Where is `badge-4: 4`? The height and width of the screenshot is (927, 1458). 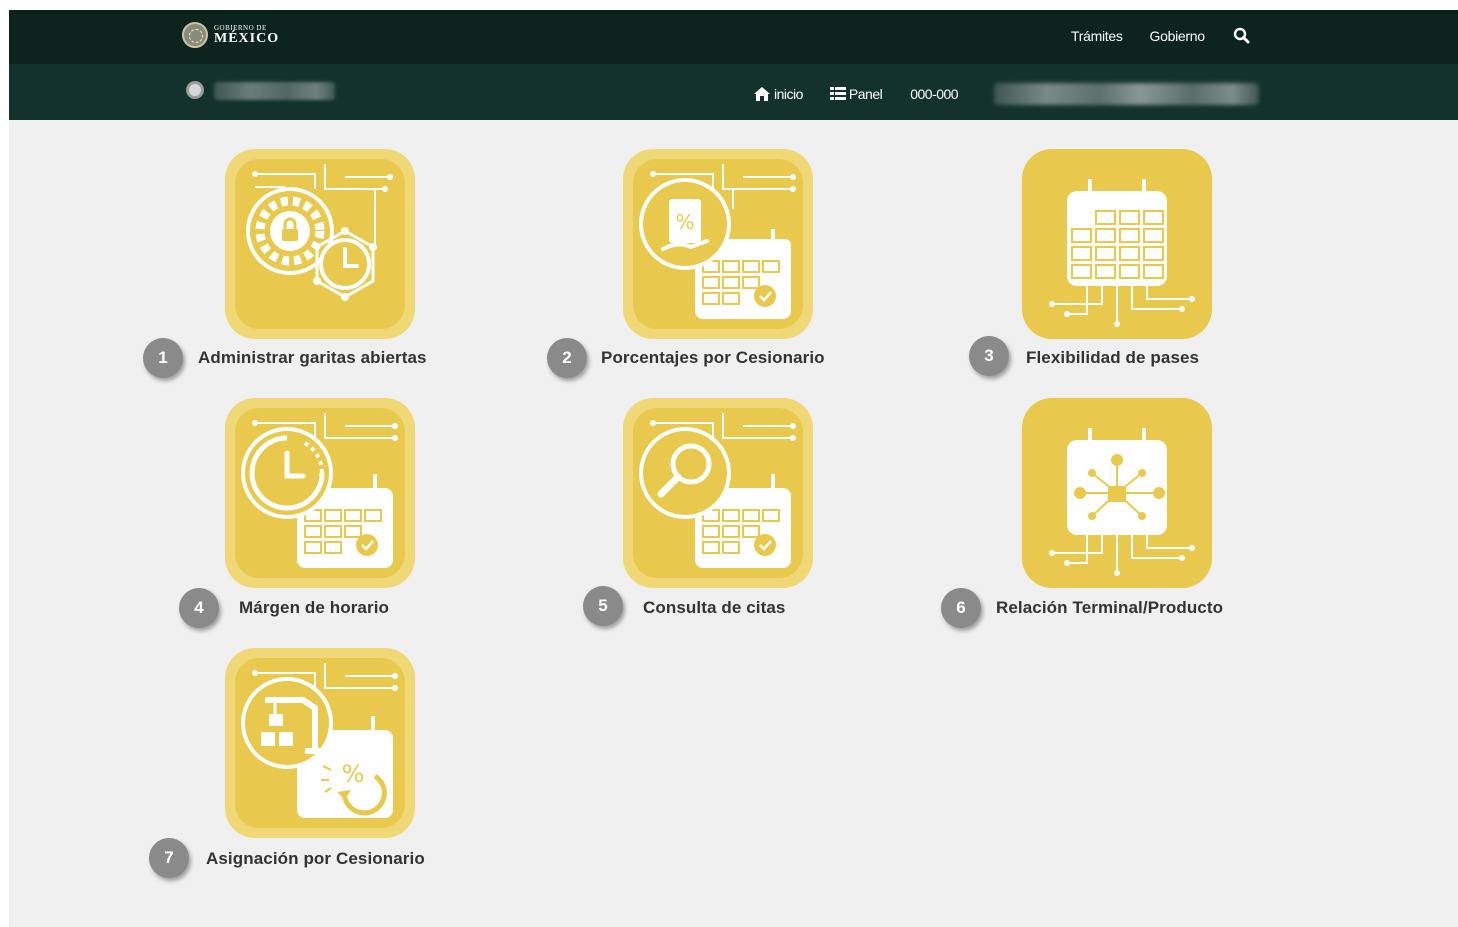 badge-4: 4 is located at coordinates (199, 608).